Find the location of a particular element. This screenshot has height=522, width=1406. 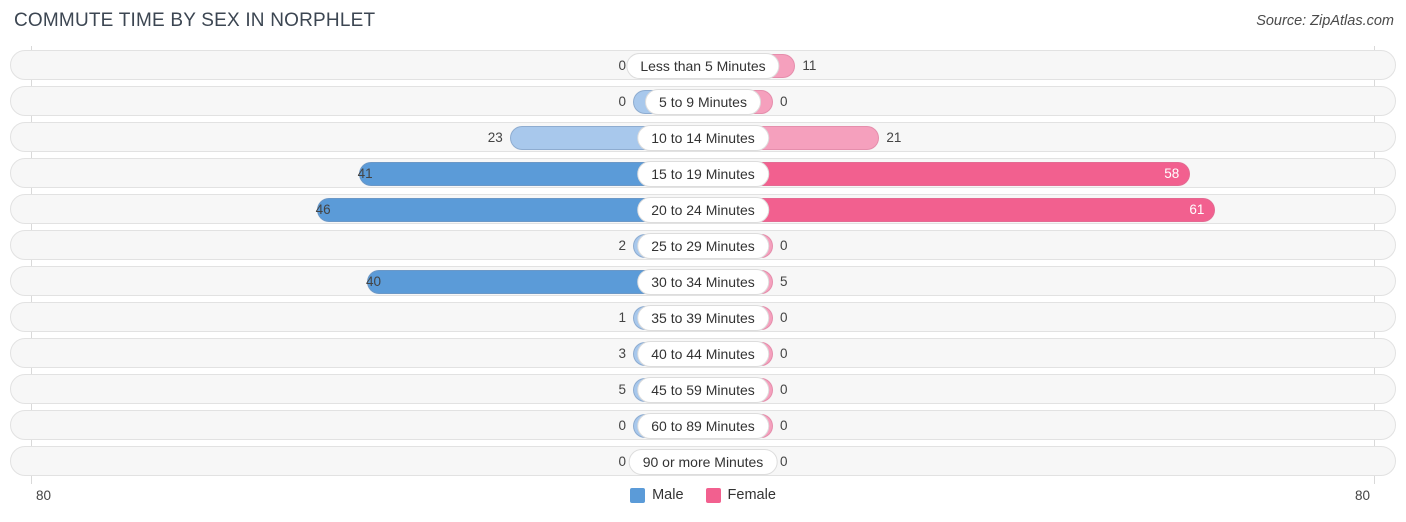

bar-value-male: 41 is located at coordinates (365, 173).